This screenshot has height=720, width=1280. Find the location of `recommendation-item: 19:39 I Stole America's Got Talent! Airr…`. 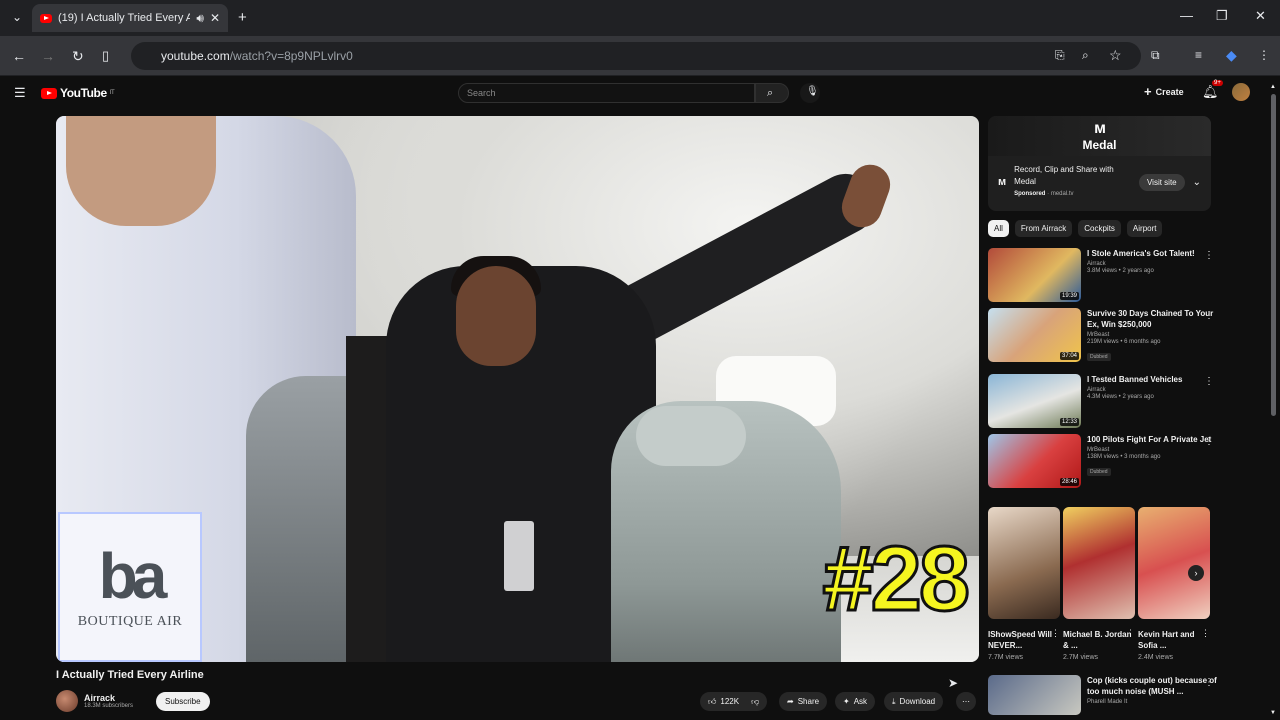

recommendation-item: 19:39 I Stole America's Got Talent! Airr… is located at coordinates (1103, 277).